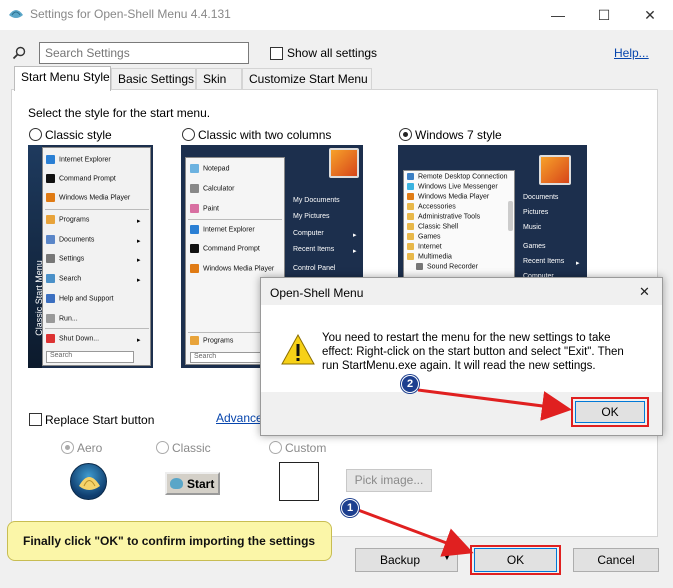  I want to click on tab-start-menu-style: Start Menu Style, so click(62, 78).